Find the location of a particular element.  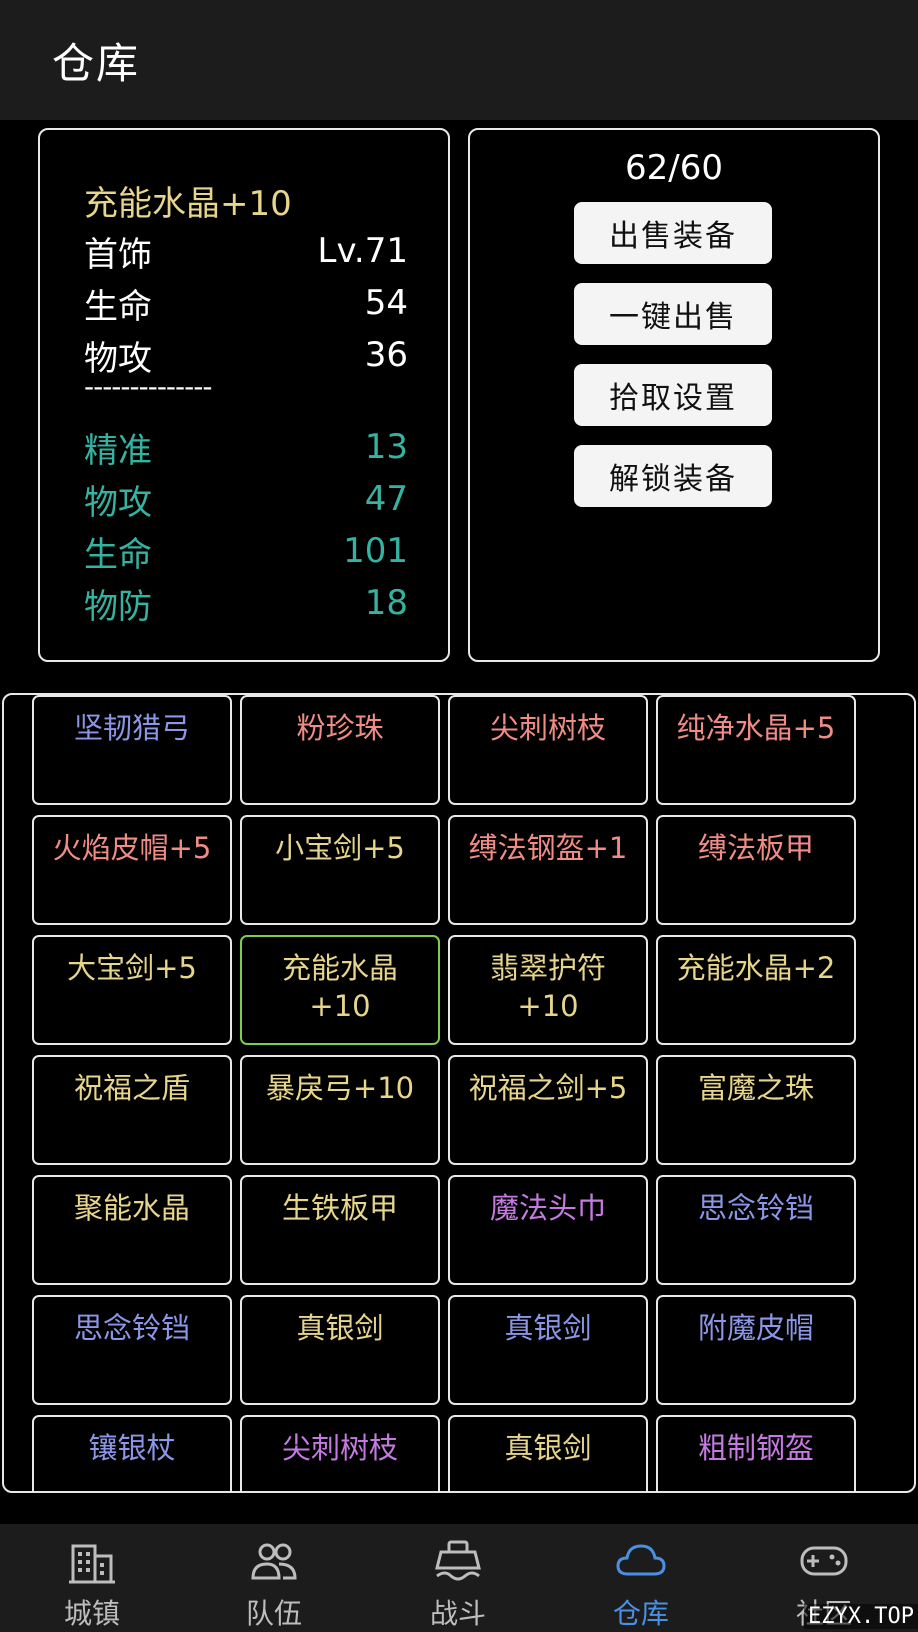

bonus-value: 101 is located at coordinates (375, 551).